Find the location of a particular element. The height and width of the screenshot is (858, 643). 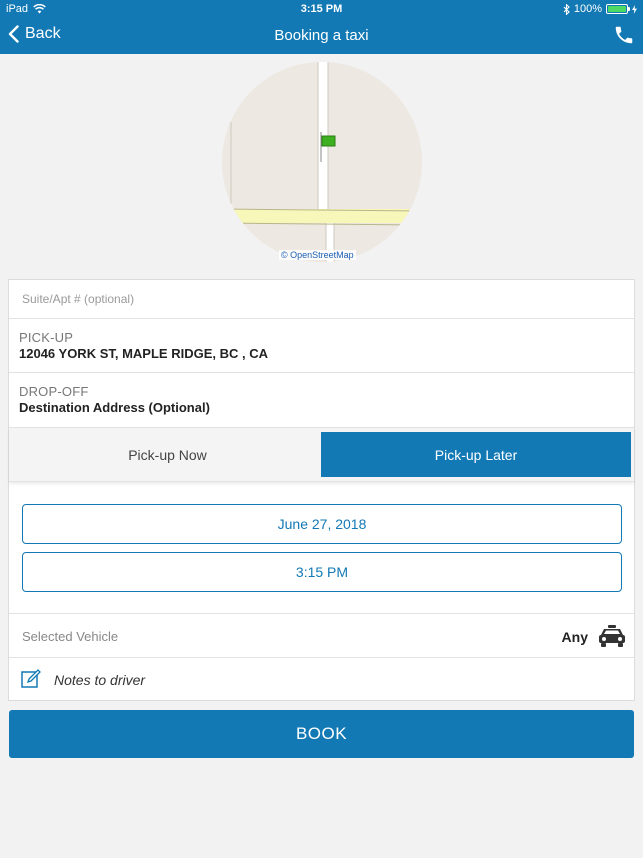

notes-row: Notes to driver is located at coordinates (321, 679).